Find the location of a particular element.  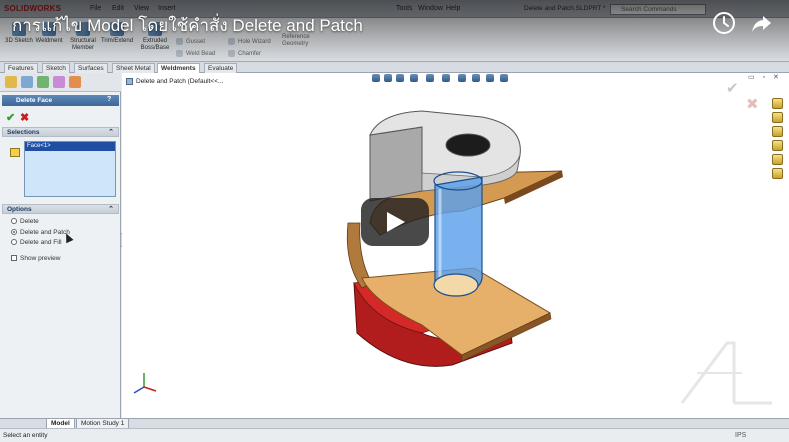

cancel-button: ✖ is located at coordinates (24, 117).